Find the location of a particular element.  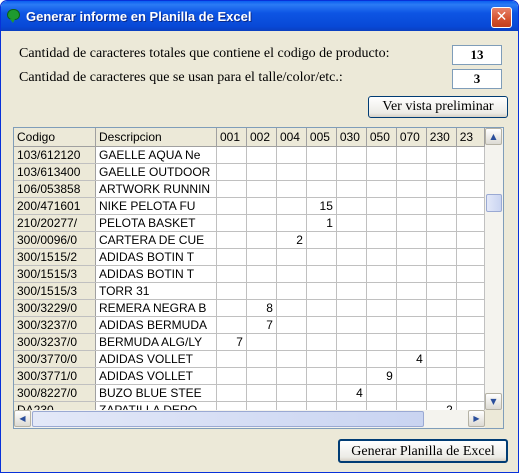

column-header: 030 is located at coordinates (351, 137).